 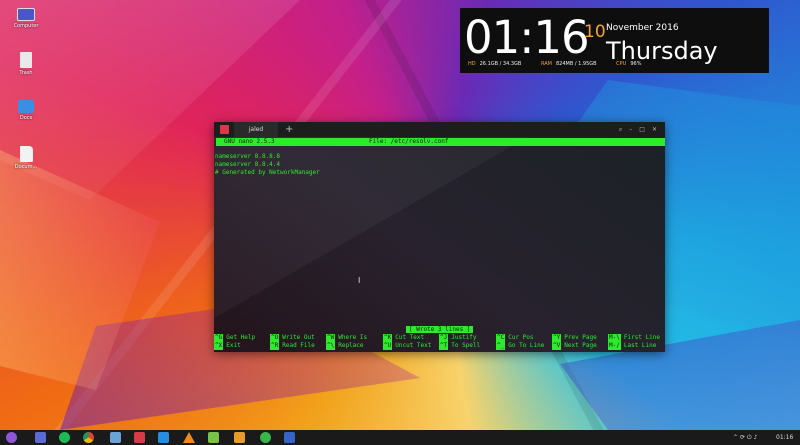 What do you see at coordinates (40, 437) in the screenshot?
I see `files-icon` at bounding box center [40, 437].